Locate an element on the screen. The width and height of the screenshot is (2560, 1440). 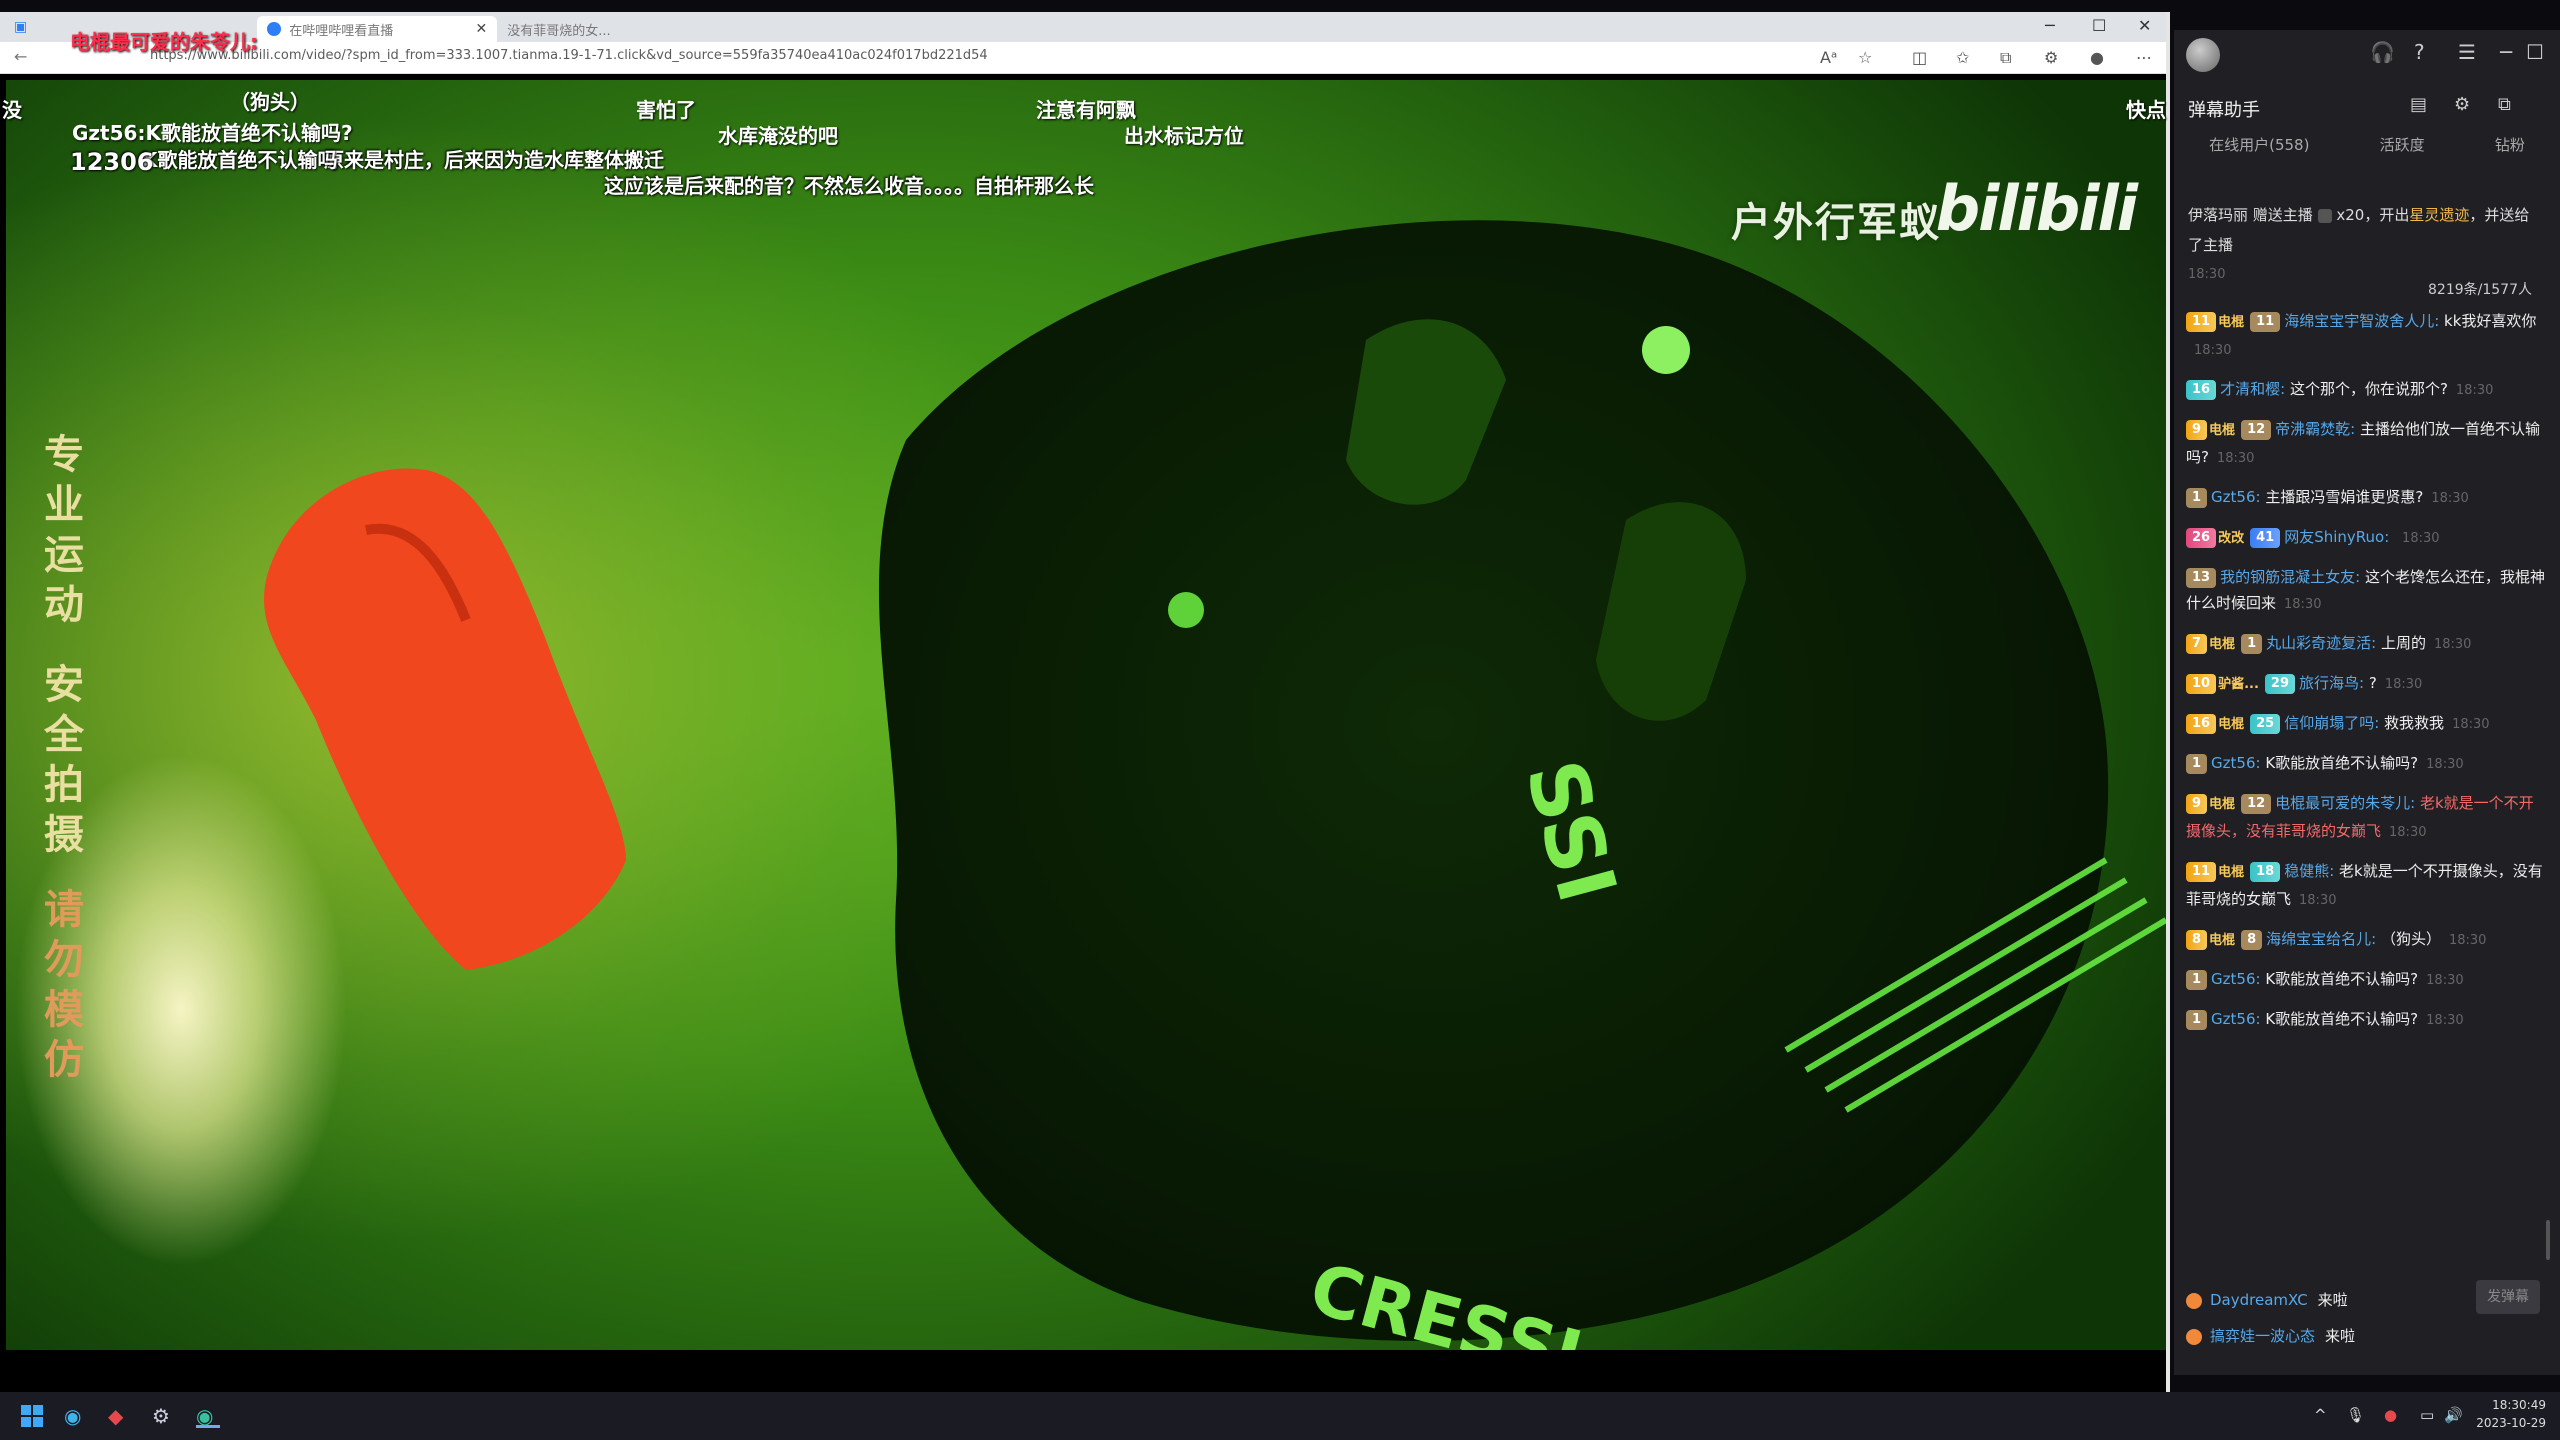
send-danmu-button: 发弹幕 is located at coordinates (2508, 1297).